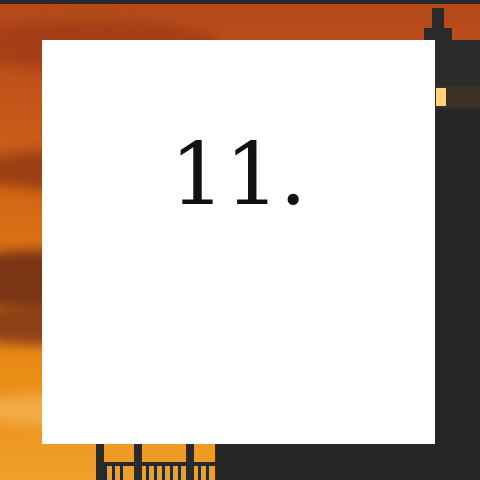  Describe the element at coordinates (457, 295) in the screenshot. I see `lighthouse-tower` at that location.